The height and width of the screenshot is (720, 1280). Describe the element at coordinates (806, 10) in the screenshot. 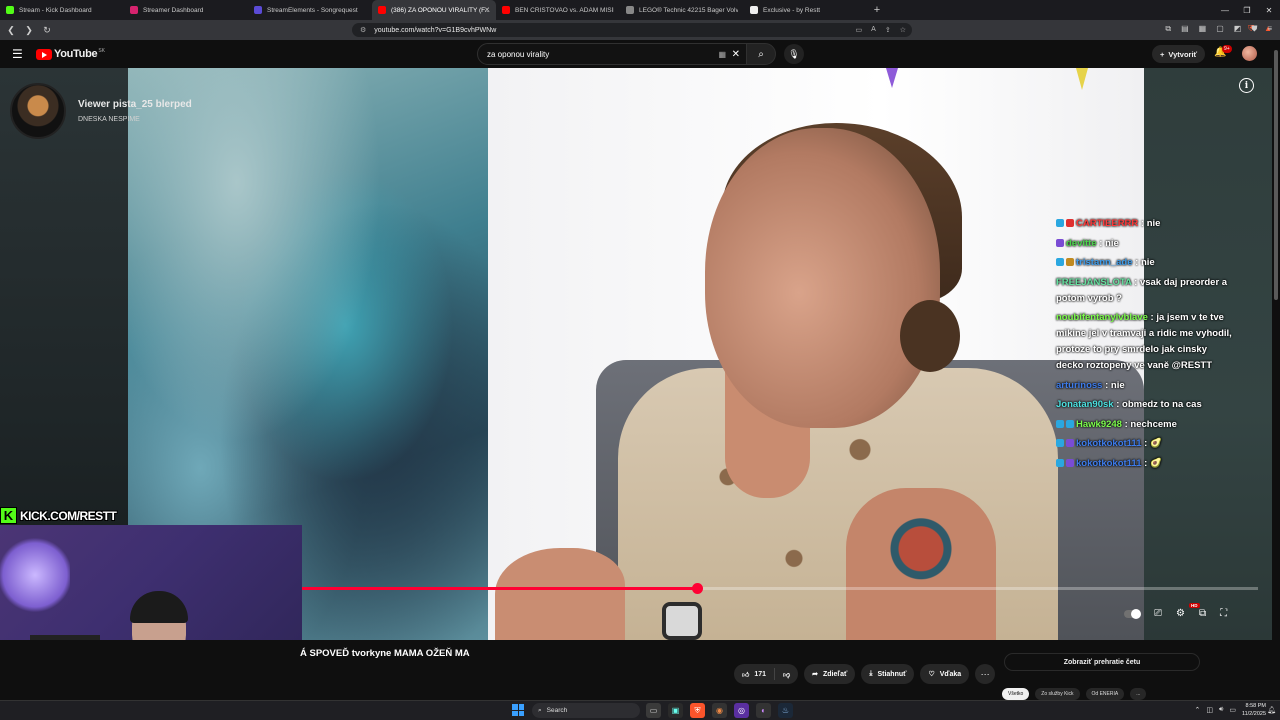

I see `browser-tab: Exclusive - by Restt` at that location.